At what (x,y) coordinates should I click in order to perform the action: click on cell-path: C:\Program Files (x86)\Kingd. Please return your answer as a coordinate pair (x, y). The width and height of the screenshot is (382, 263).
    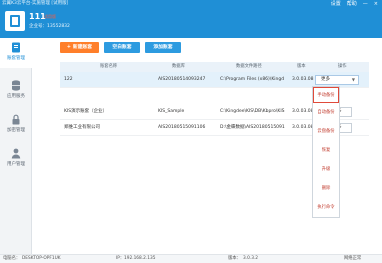
    Looking at the image, I should click on (252, 79).